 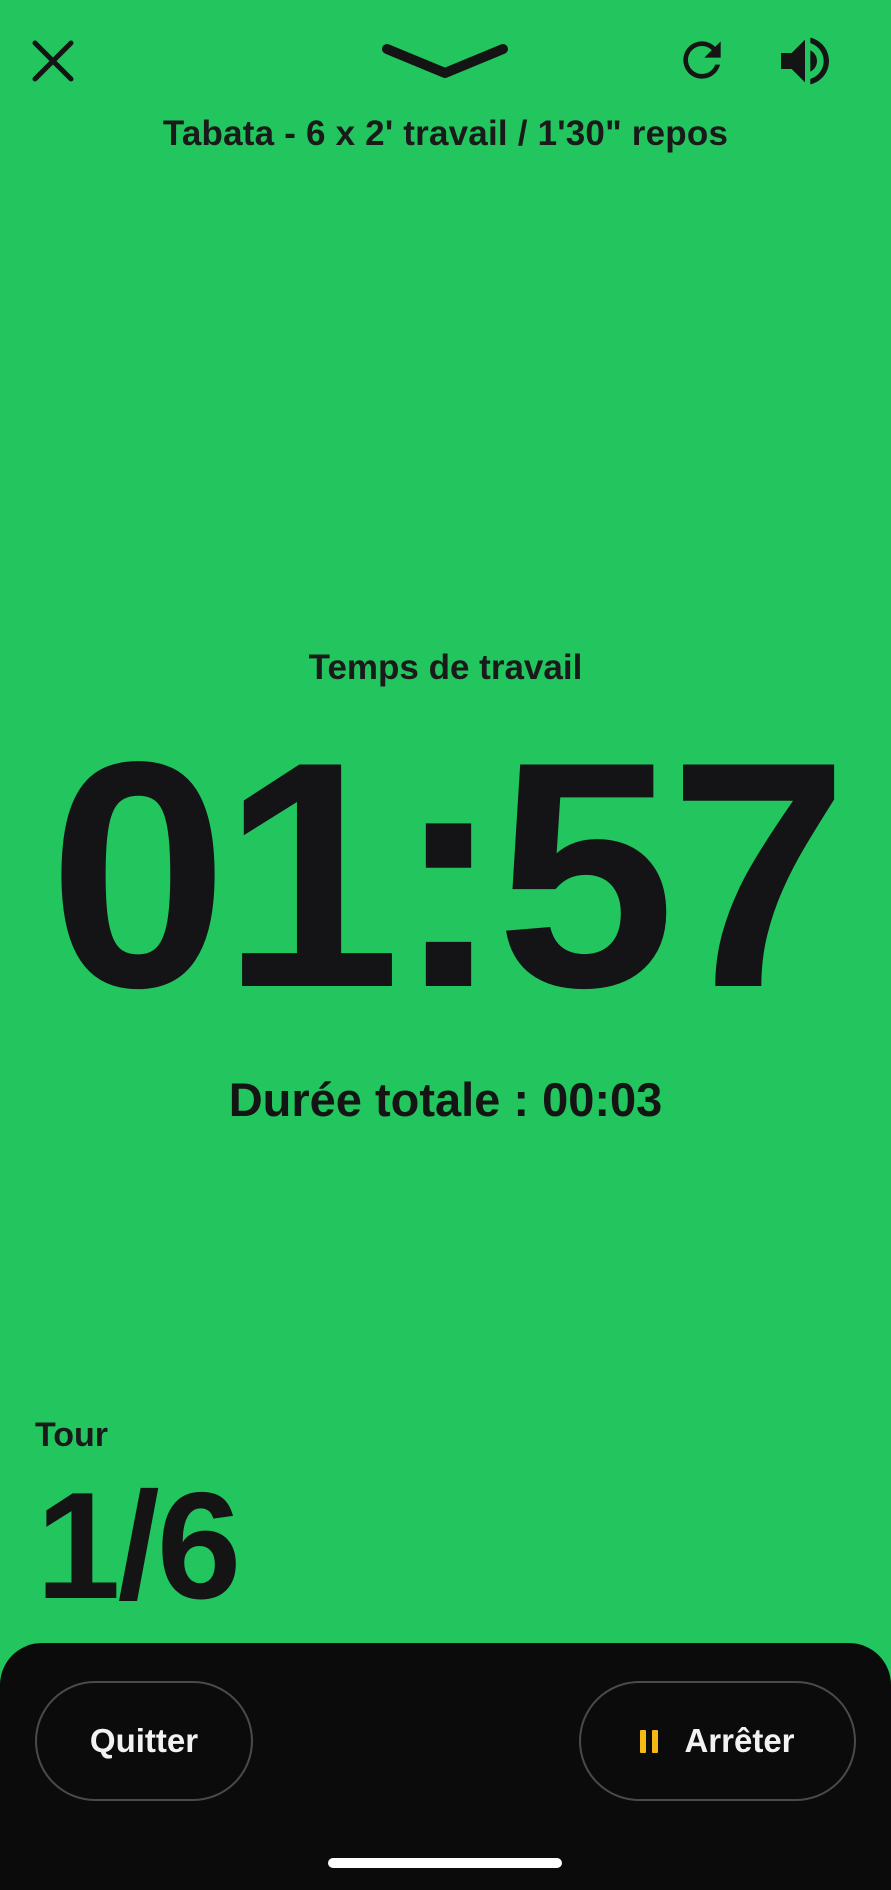 I want to click on pause-icon, so click(x=649, y=1741).